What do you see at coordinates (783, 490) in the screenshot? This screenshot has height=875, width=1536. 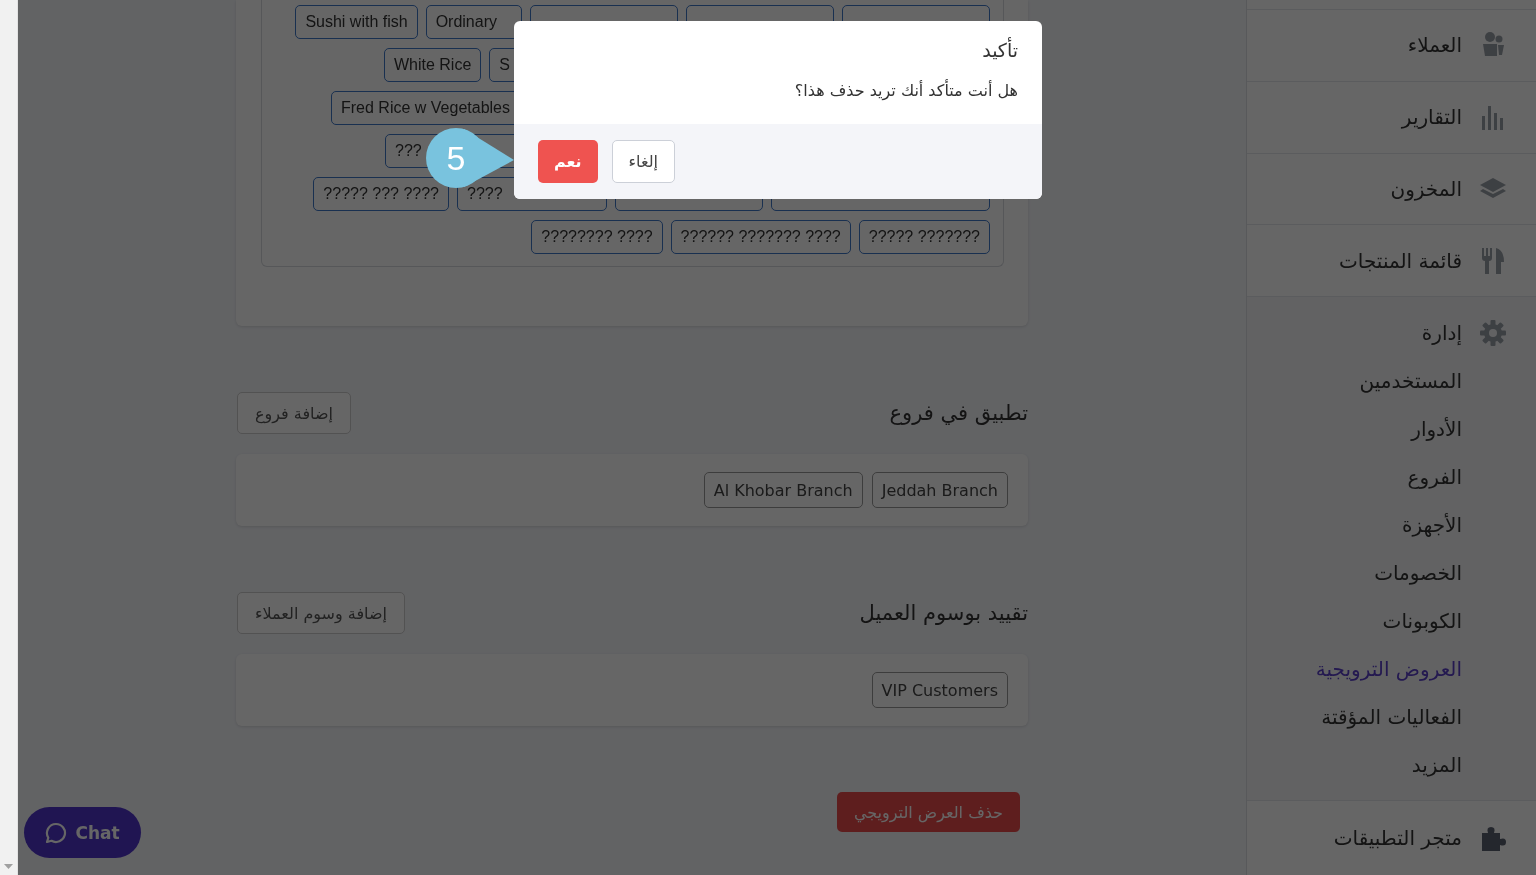 I see `selected-tag: Al Khobar Branch` at bounding box center [783, 490].